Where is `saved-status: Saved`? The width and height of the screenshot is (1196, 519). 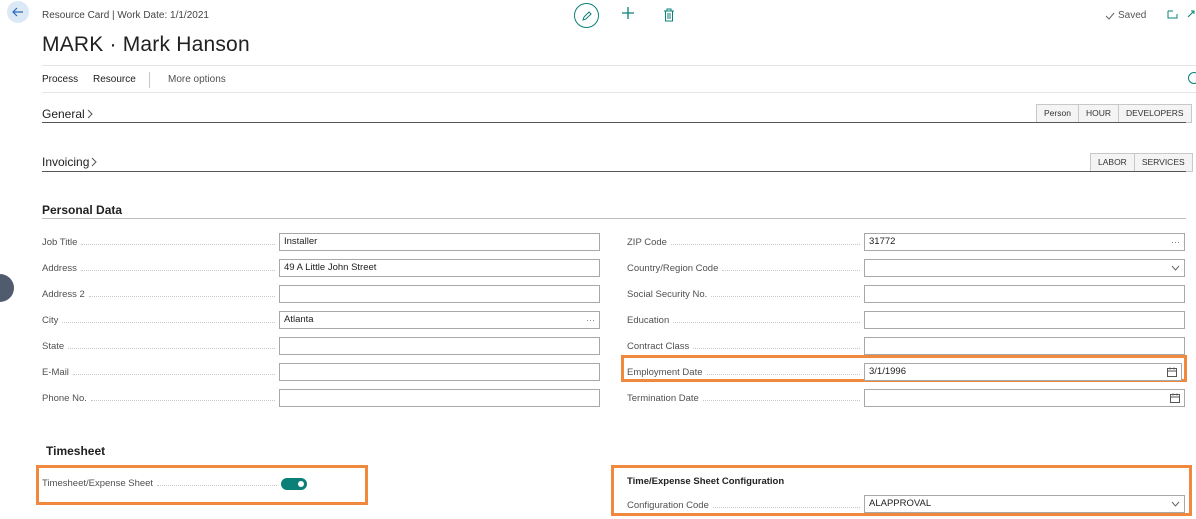
saved-status: Saved is located at coordinates (1125, 15).